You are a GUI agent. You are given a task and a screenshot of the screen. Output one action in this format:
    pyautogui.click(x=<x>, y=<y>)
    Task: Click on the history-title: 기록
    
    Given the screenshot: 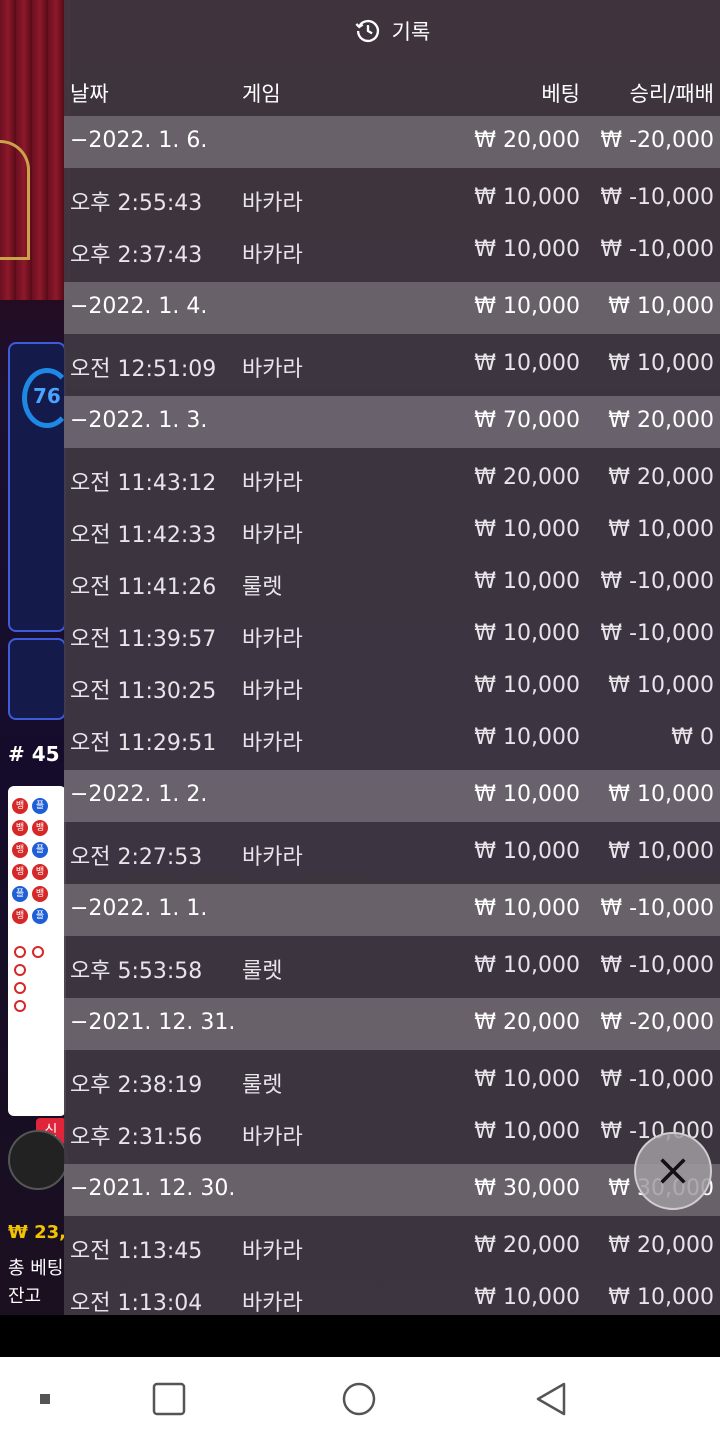 What is the action you would take?
    pyautogui.click(x=411, y=32)
    